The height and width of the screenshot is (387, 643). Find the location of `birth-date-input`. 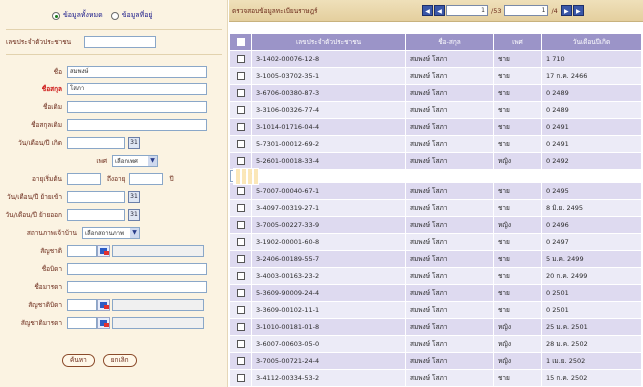

birth-date-input is located at coordinates (96, 143).